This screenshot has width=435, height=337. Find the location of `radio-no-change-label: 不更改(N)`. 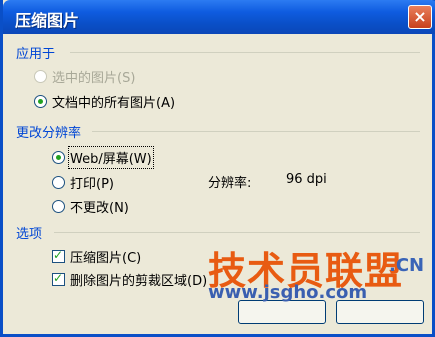

radio-no-change-label: 不更改(N) is located at coordinates (99, 208).